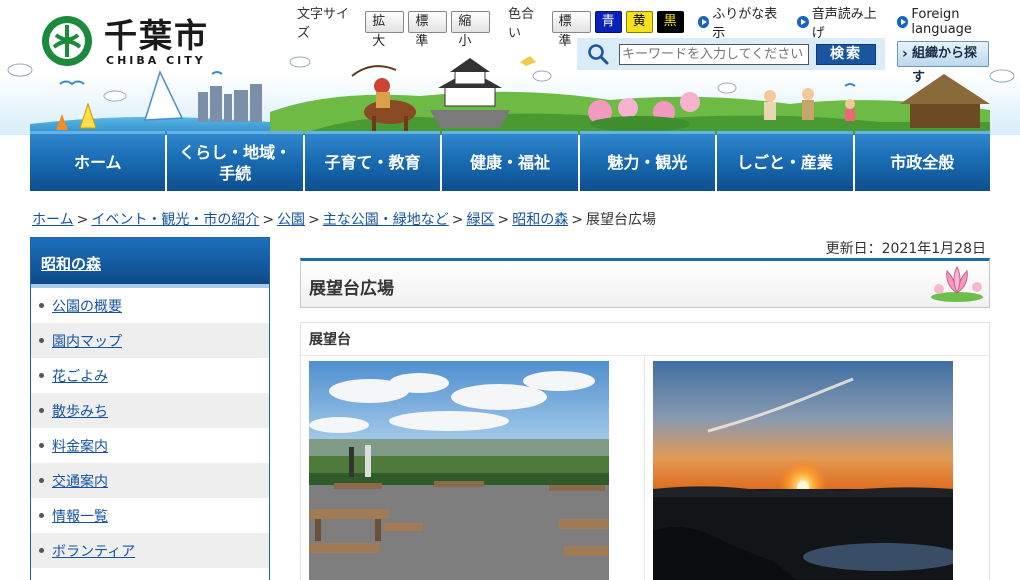  Describe the element at coordinates (639, 22) in the screenshot. I see `color-yellow-button: 黄` at that location.